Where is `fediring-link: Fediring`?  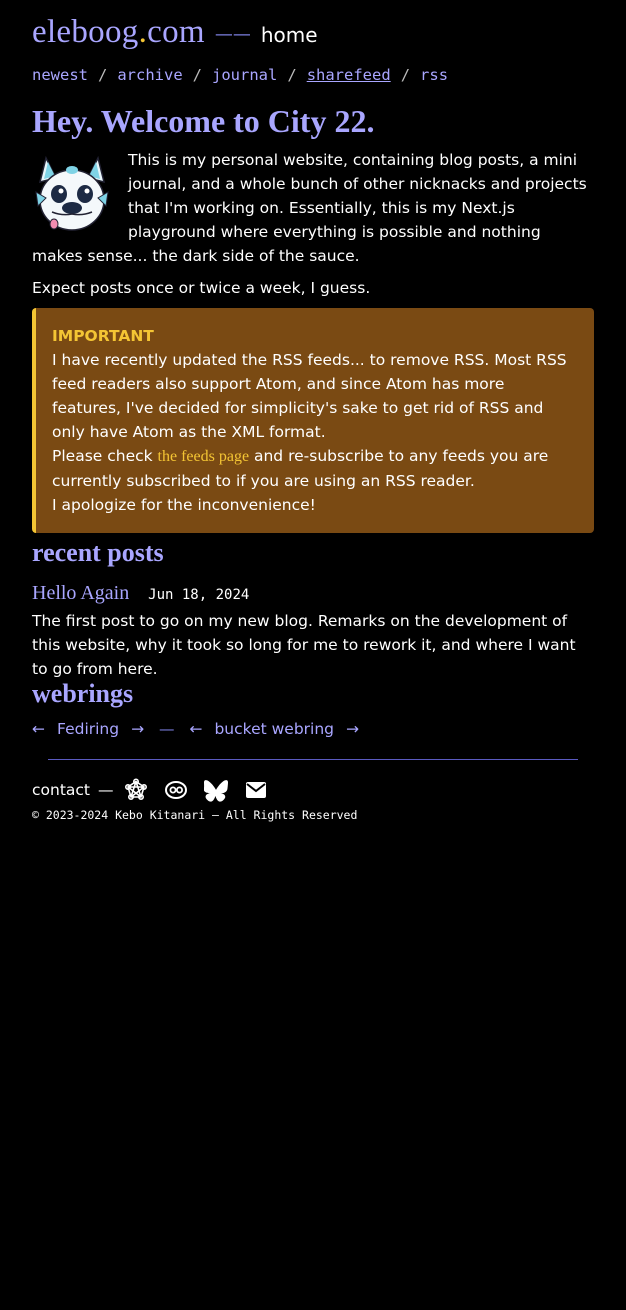
fediring-link: Fediring is located at coordinates (88, 729).